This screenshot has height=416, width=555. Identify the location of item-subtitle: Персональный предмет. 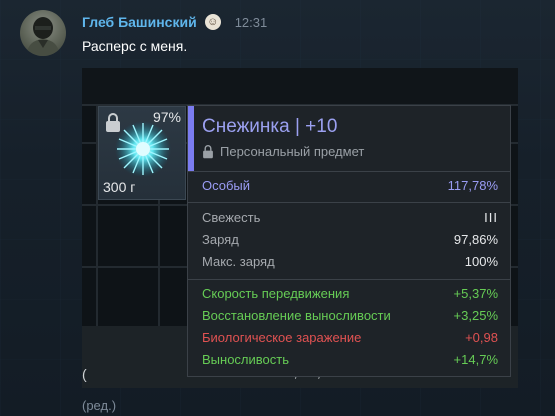
(283, 151).